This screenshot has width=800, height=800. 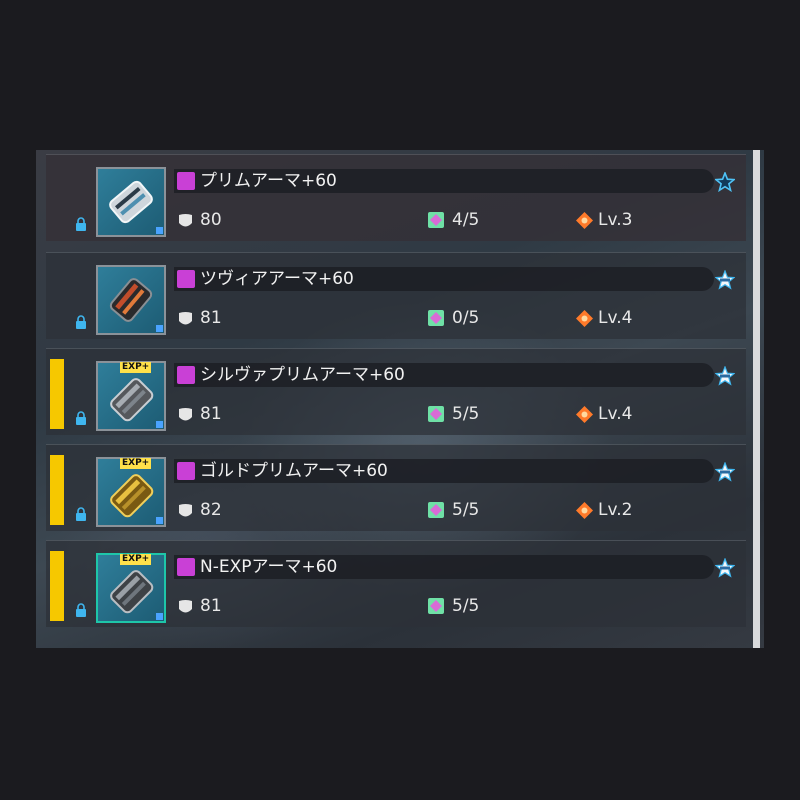 I want to click on armor-list-item: EXP+ ゴルドプリムアーマ+60 82 5/5 Lv.2, so click(x=396, y=487).